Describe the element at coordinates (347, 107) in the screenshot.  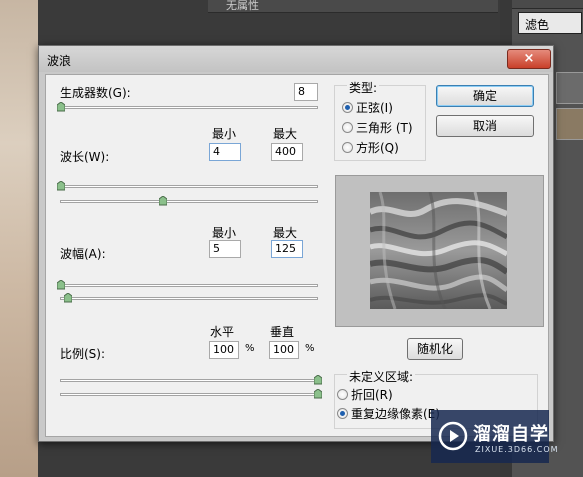
I see `type-sine-radio` at that location.